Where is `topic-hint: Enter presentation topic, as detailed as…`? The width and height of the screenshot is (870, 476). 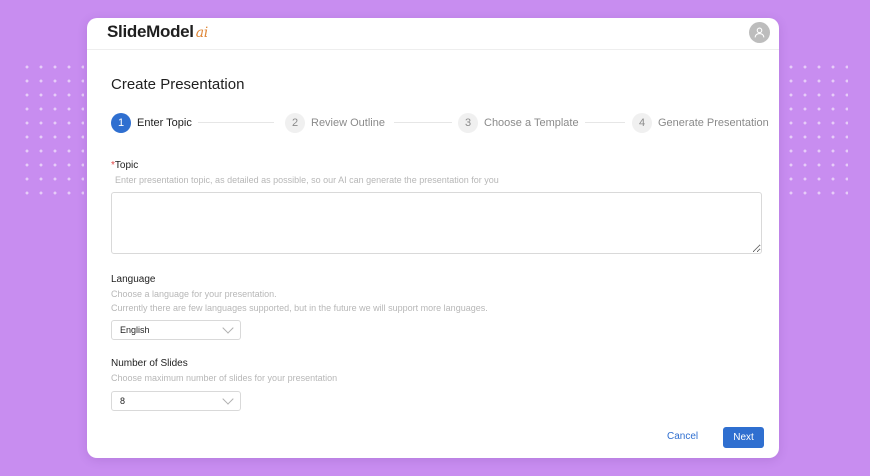 topic-hint: Enter presentation topic, as detailed as… is located at coordinates (307, 180).